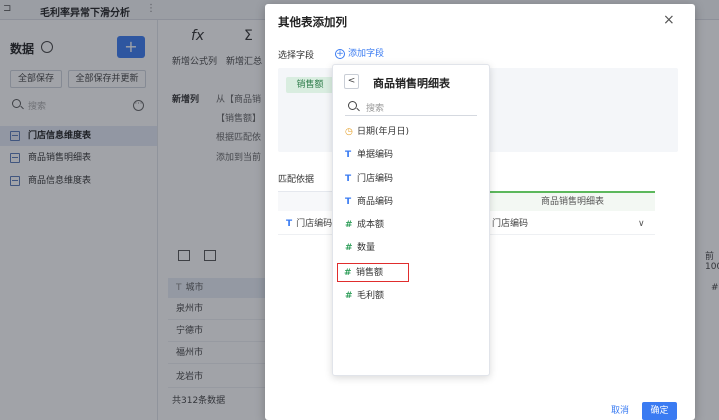  I want to click on field-option-label: 数量, so click(366, 248).